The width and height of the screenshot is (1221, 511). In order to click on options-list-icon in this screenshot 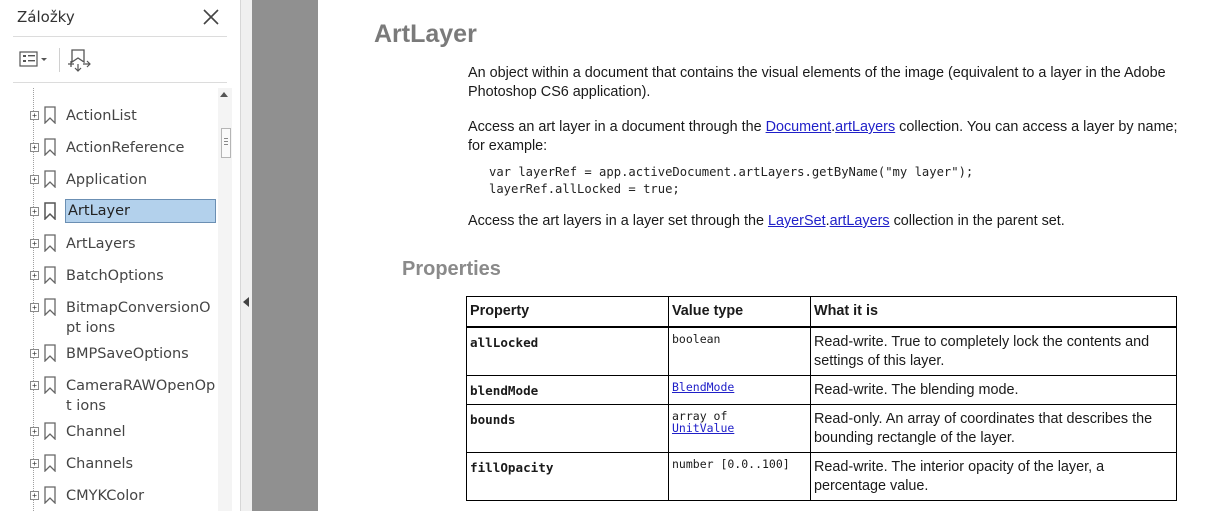, I will do `click(34, 60)`.